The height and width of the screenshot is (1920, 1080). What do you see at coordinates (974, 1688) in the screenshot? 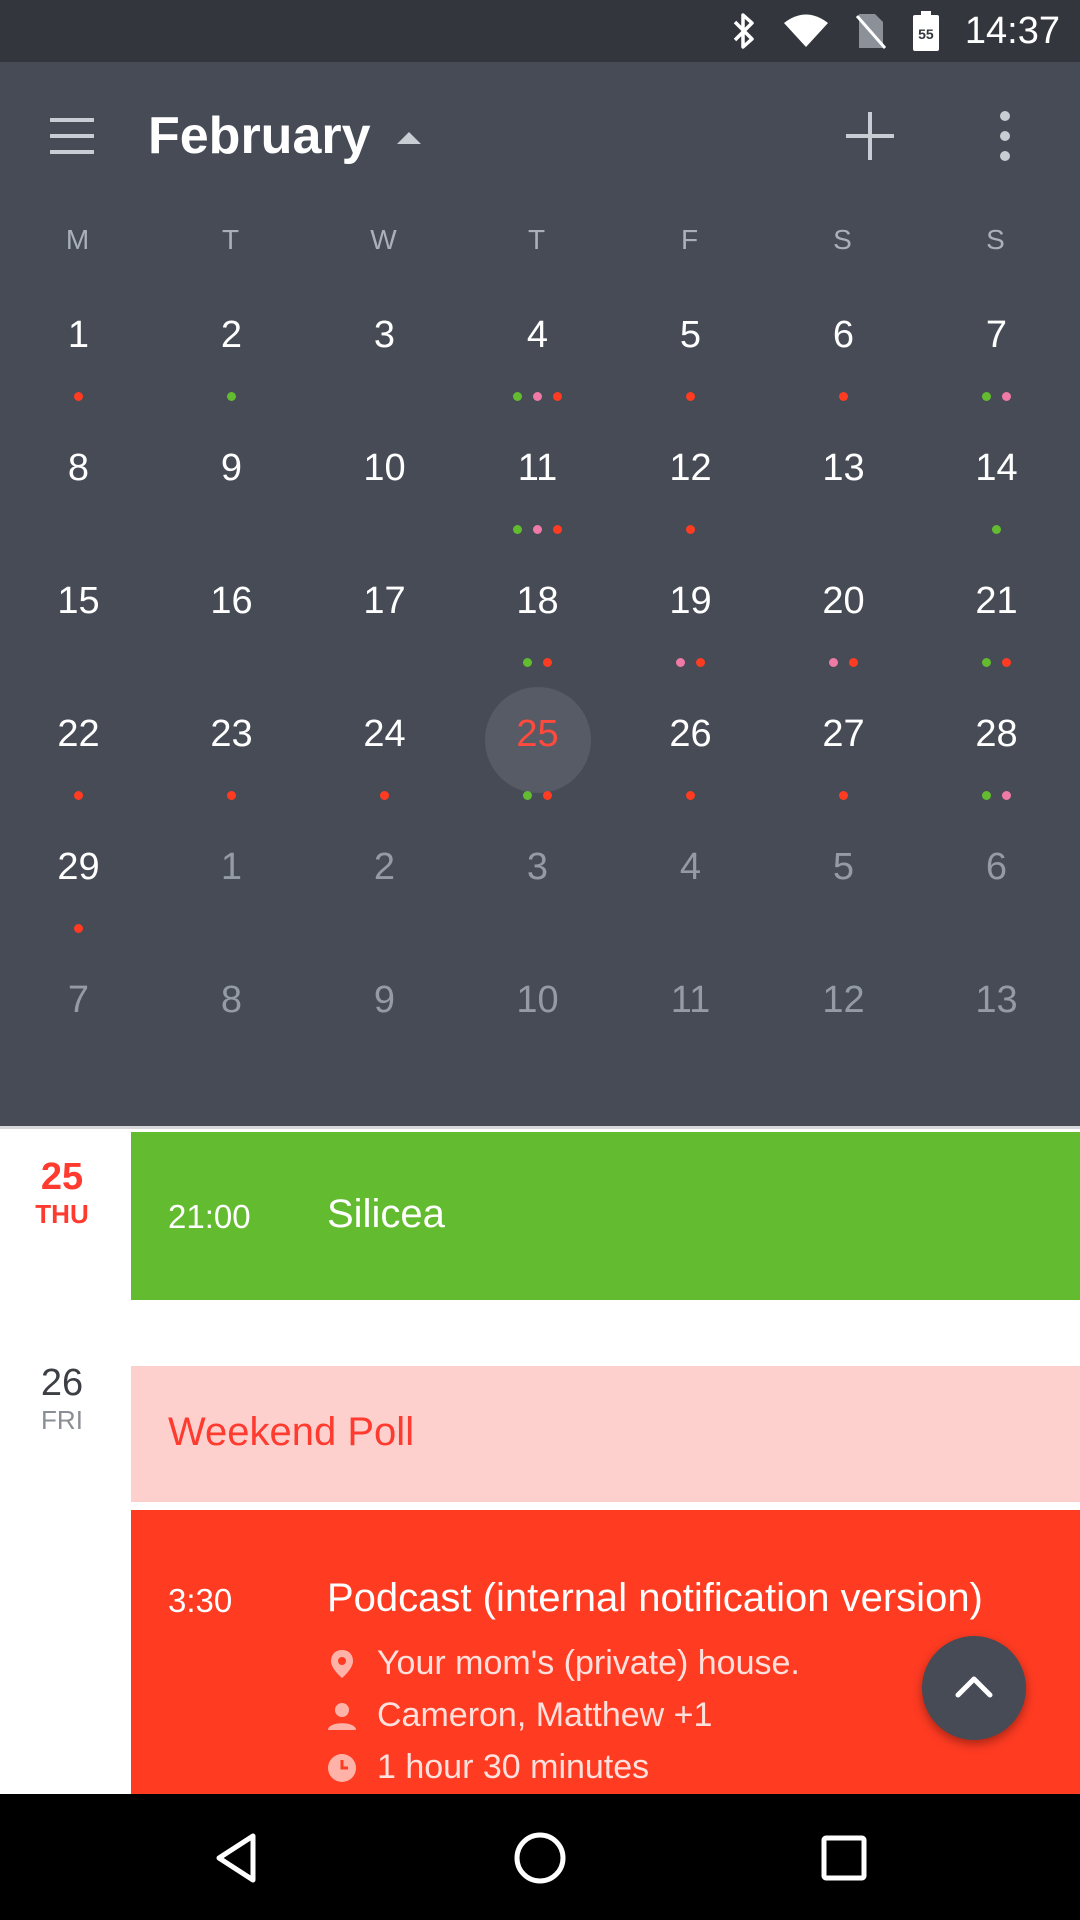
I see `scroll-up-button` at bounding box center [974, 1688].